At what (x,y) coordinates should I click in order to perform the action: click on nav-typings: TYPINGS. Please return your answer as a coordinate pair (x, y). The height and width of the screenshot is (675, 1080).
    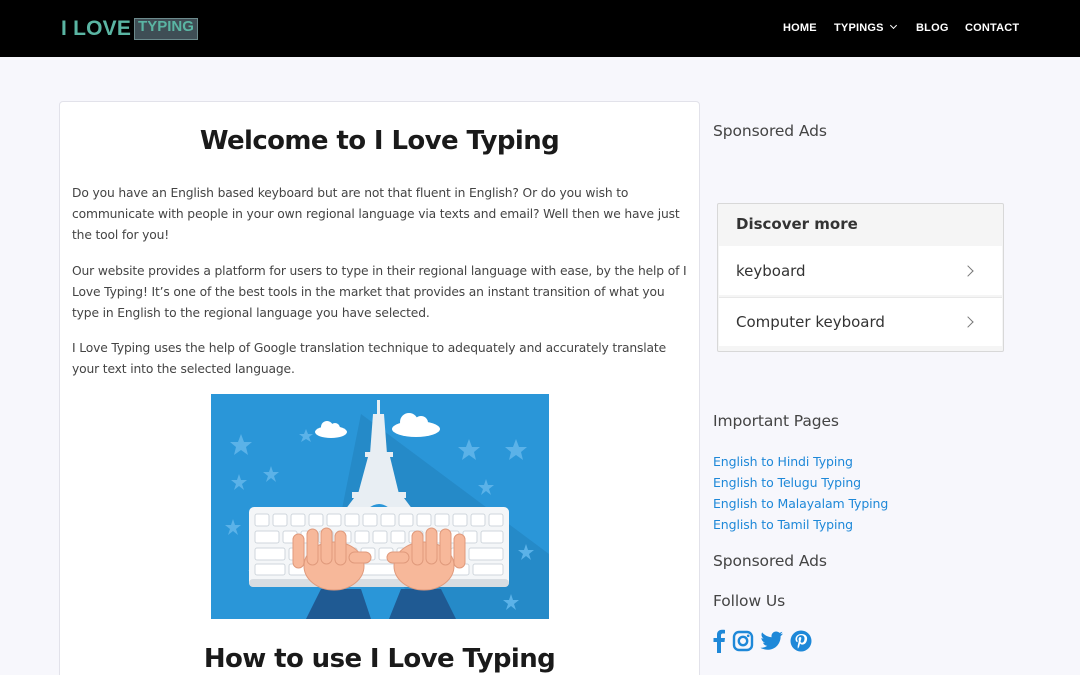
    Looking at the image, I should click on (865, 27).